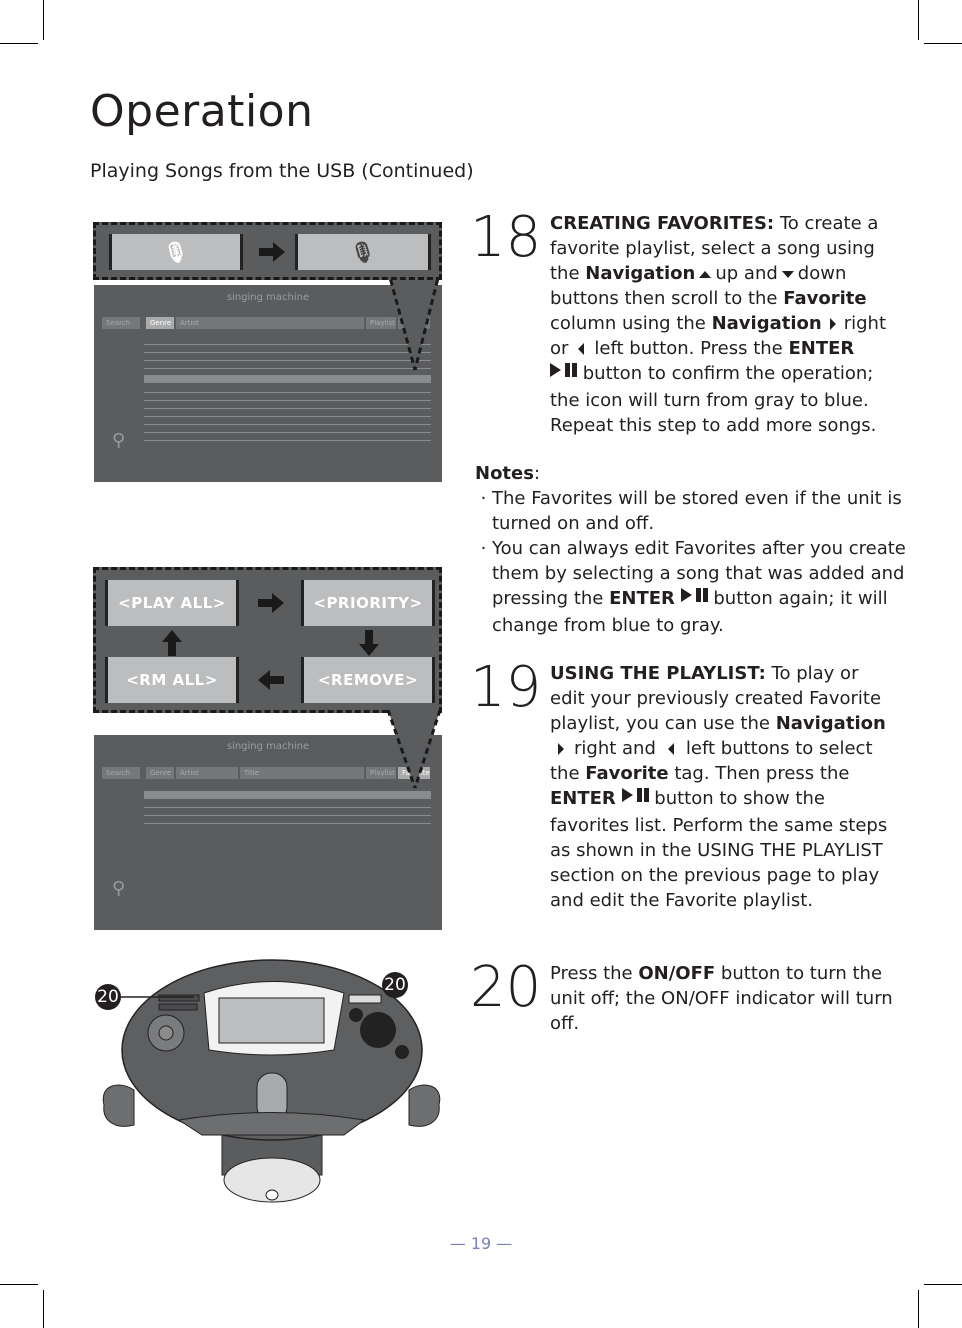  Describe the element at coordinates (581, 349) in the screenshot. I see `left-arrow-icon` at that location.